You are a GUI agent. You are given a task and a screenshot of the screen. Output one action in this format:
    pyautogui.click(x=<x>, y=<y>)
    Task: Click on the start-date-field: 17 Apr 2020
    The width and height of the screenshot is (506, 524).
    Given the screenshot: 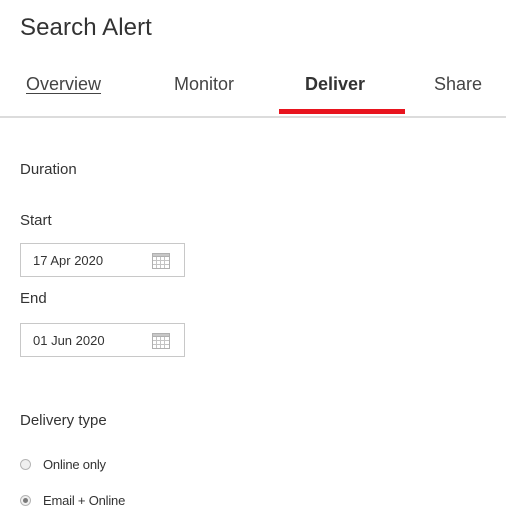 What is the action you would take?
    pyautogui.click(x=102, y=260)
    